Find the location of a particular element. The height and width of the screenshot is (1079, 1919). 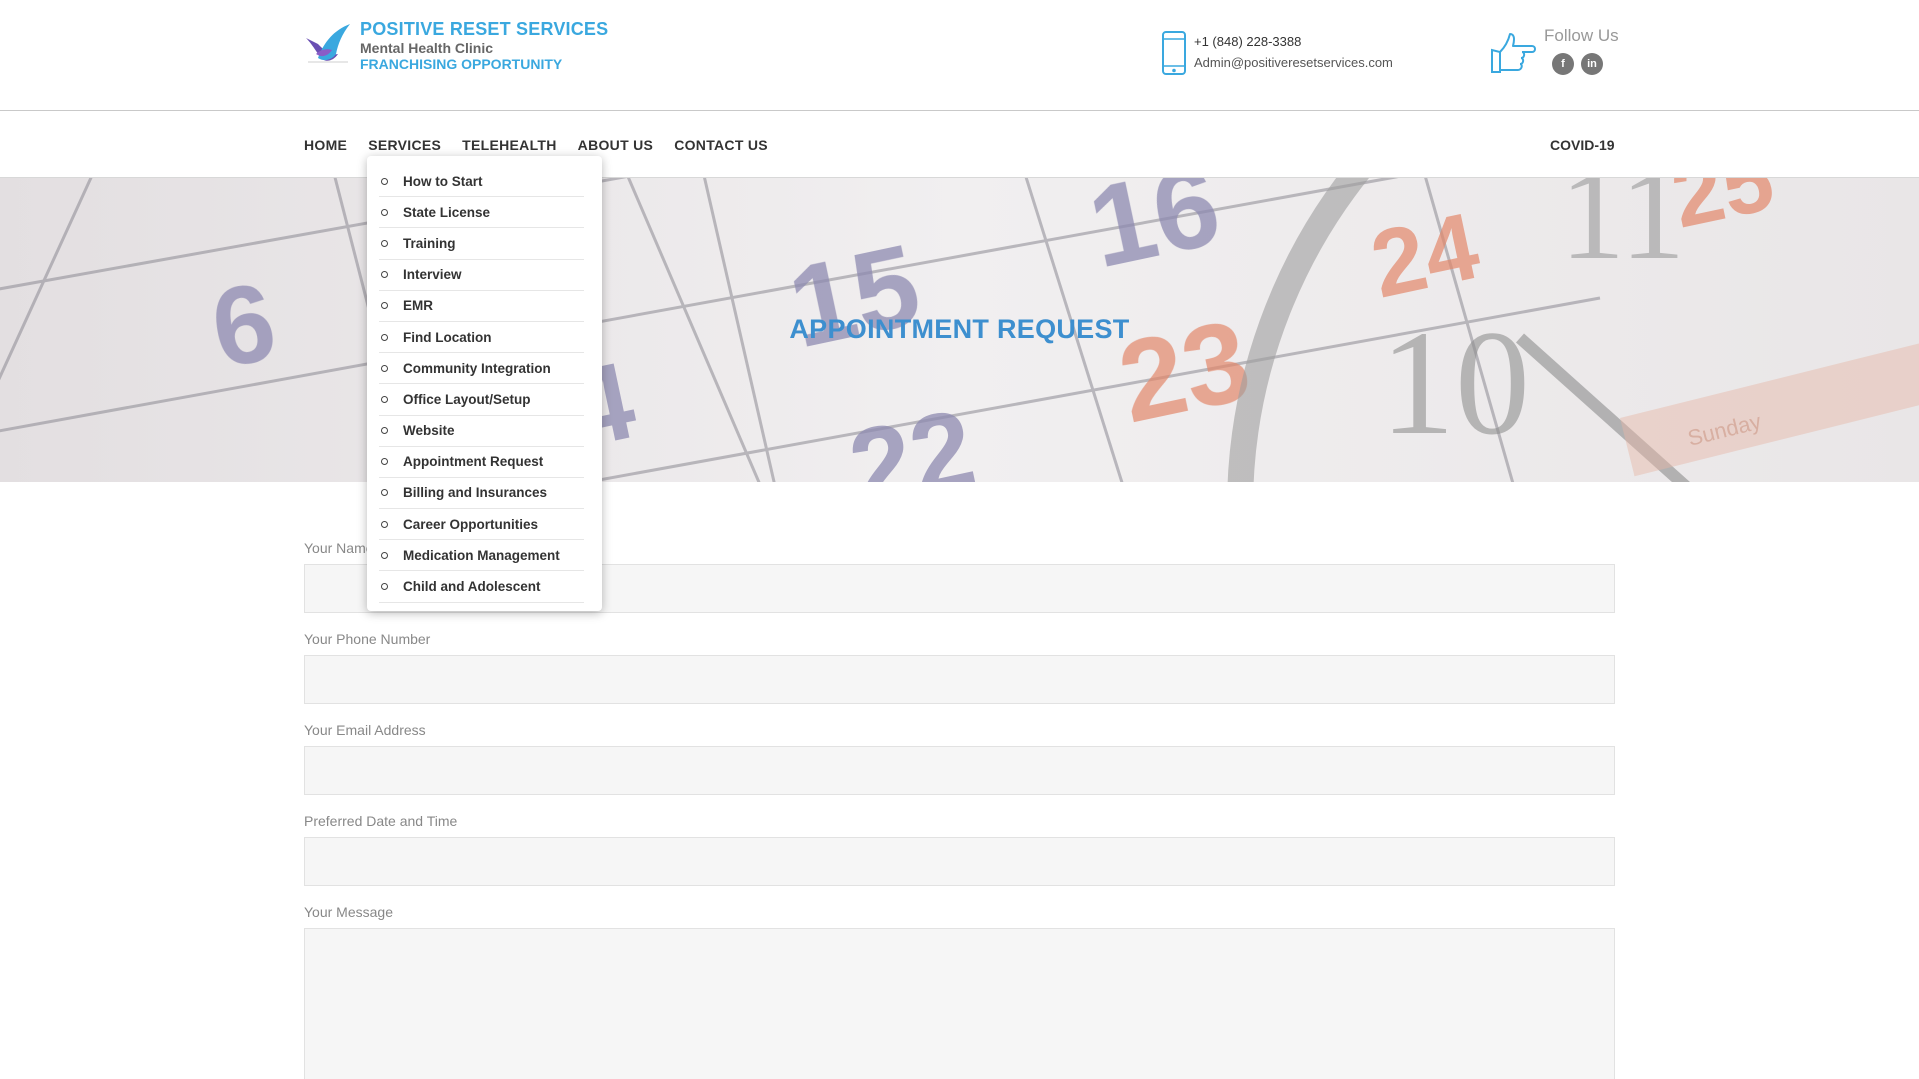

bird-logo-icon is located at coordinates (328, 43).